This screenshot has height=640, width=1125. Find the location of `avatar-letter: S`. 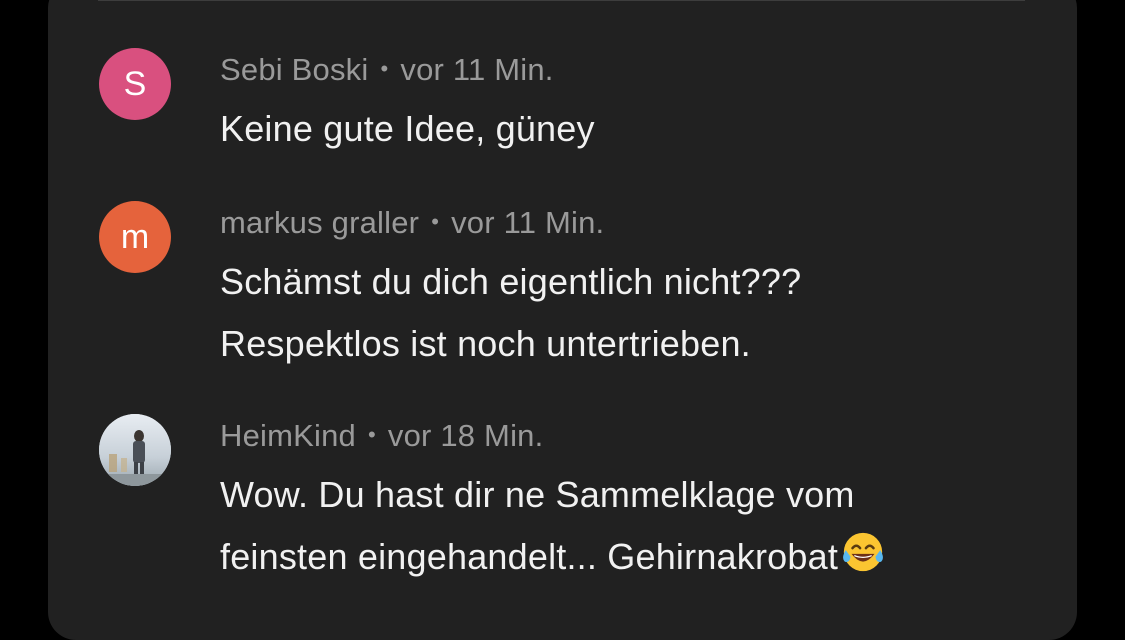

avatar-letter: S is located at coordinates (135, 83).